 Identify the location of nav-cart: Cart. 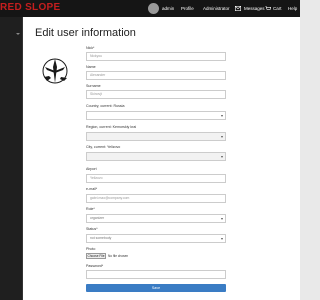
(273, 8).